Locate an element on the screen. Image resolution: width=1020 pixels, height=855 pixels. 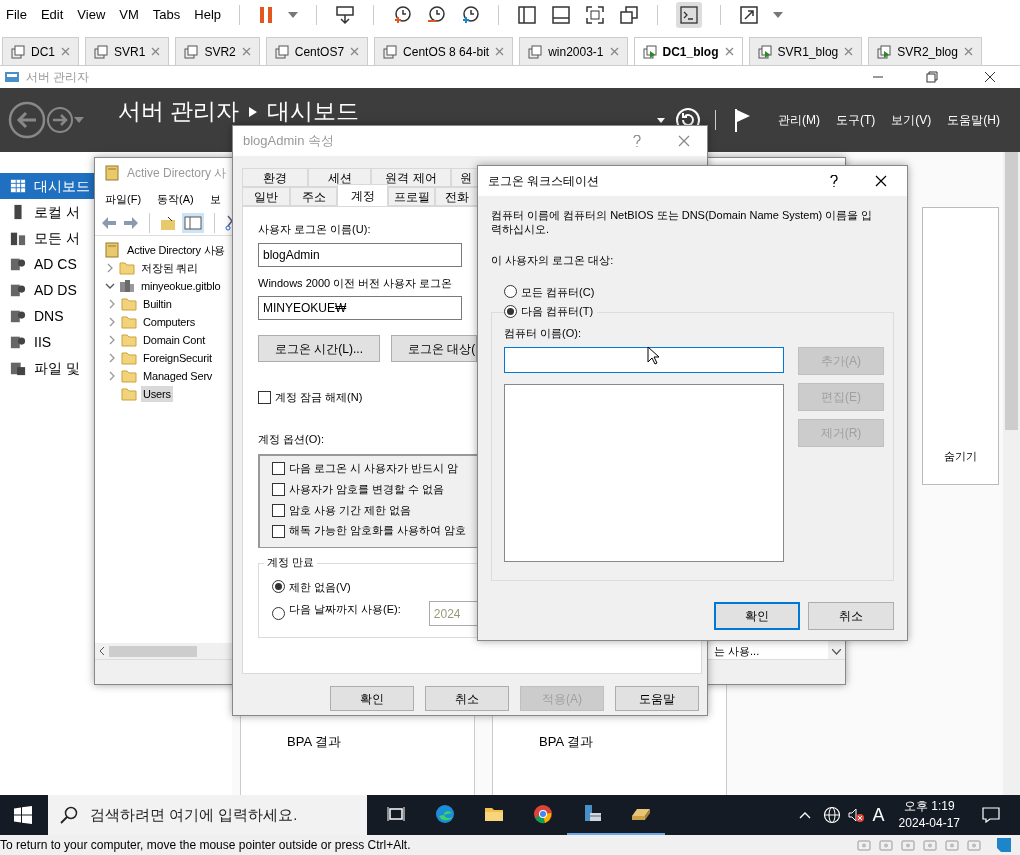
scroll-left-icon is located at coordinates (102, 651).